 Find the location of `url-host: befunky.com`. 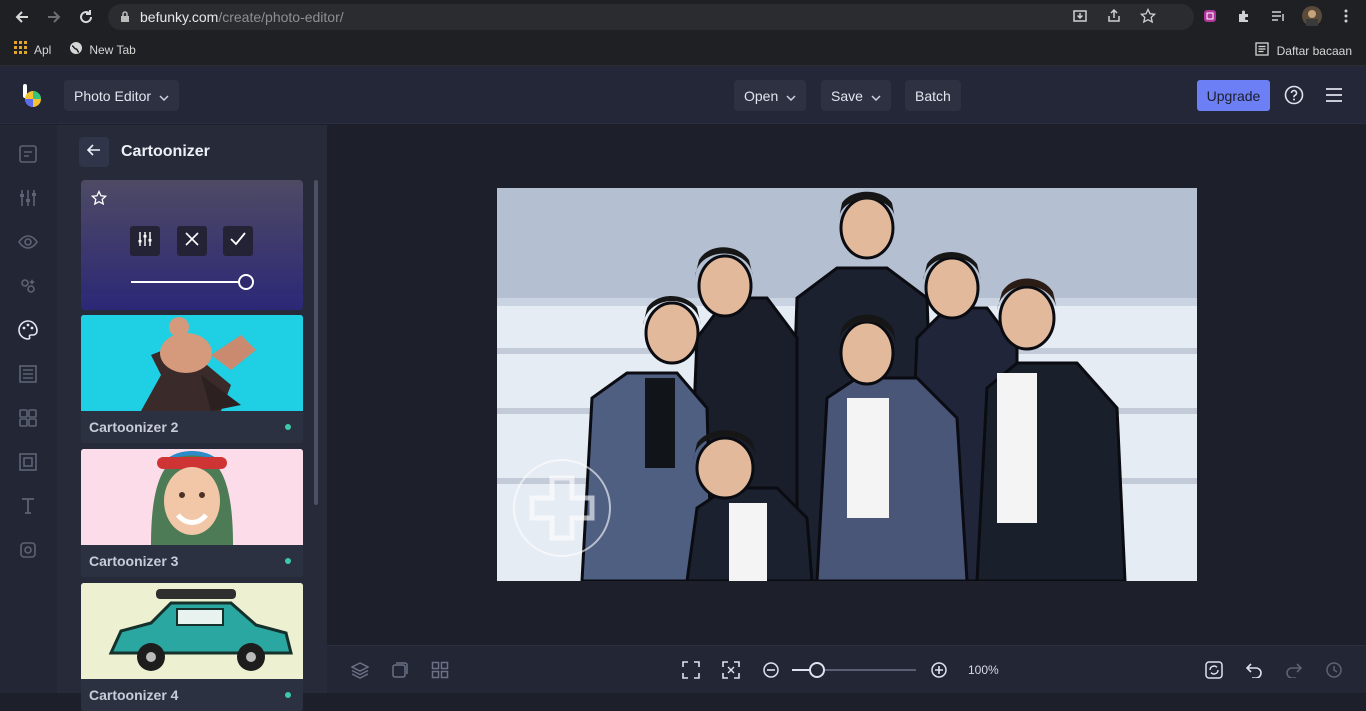

url-host: befunky.com is located at coordinates (179, 17).